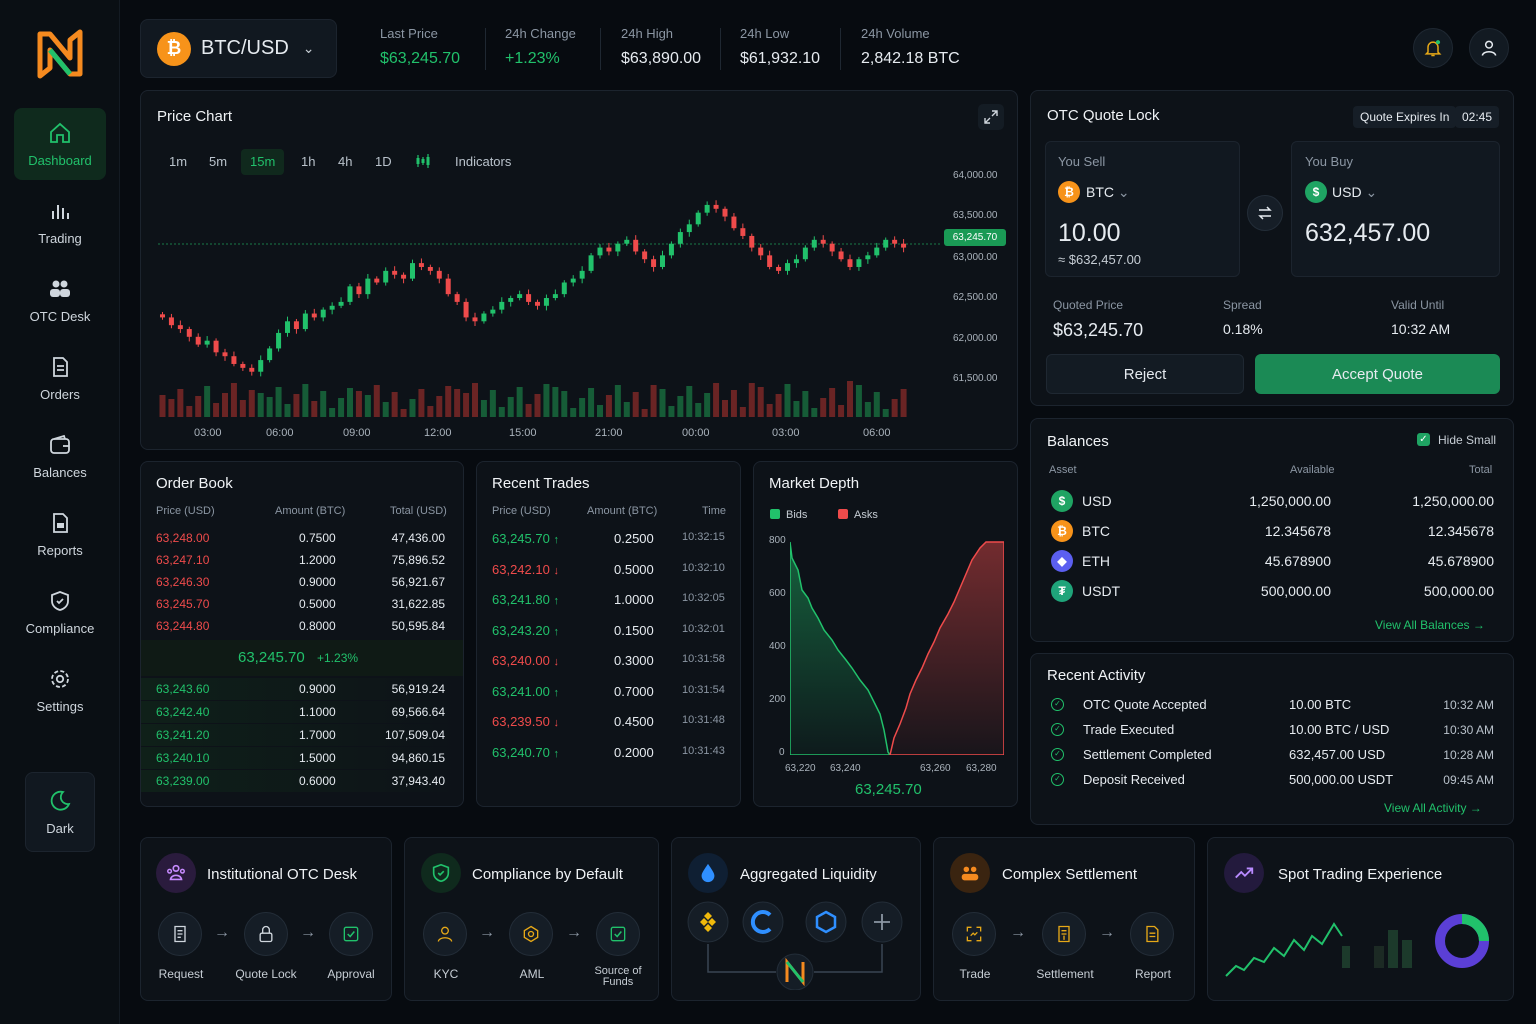 The image size is (1536, 1024). I want to click on sidebar-item-trading: Trading, so click(60, 222).